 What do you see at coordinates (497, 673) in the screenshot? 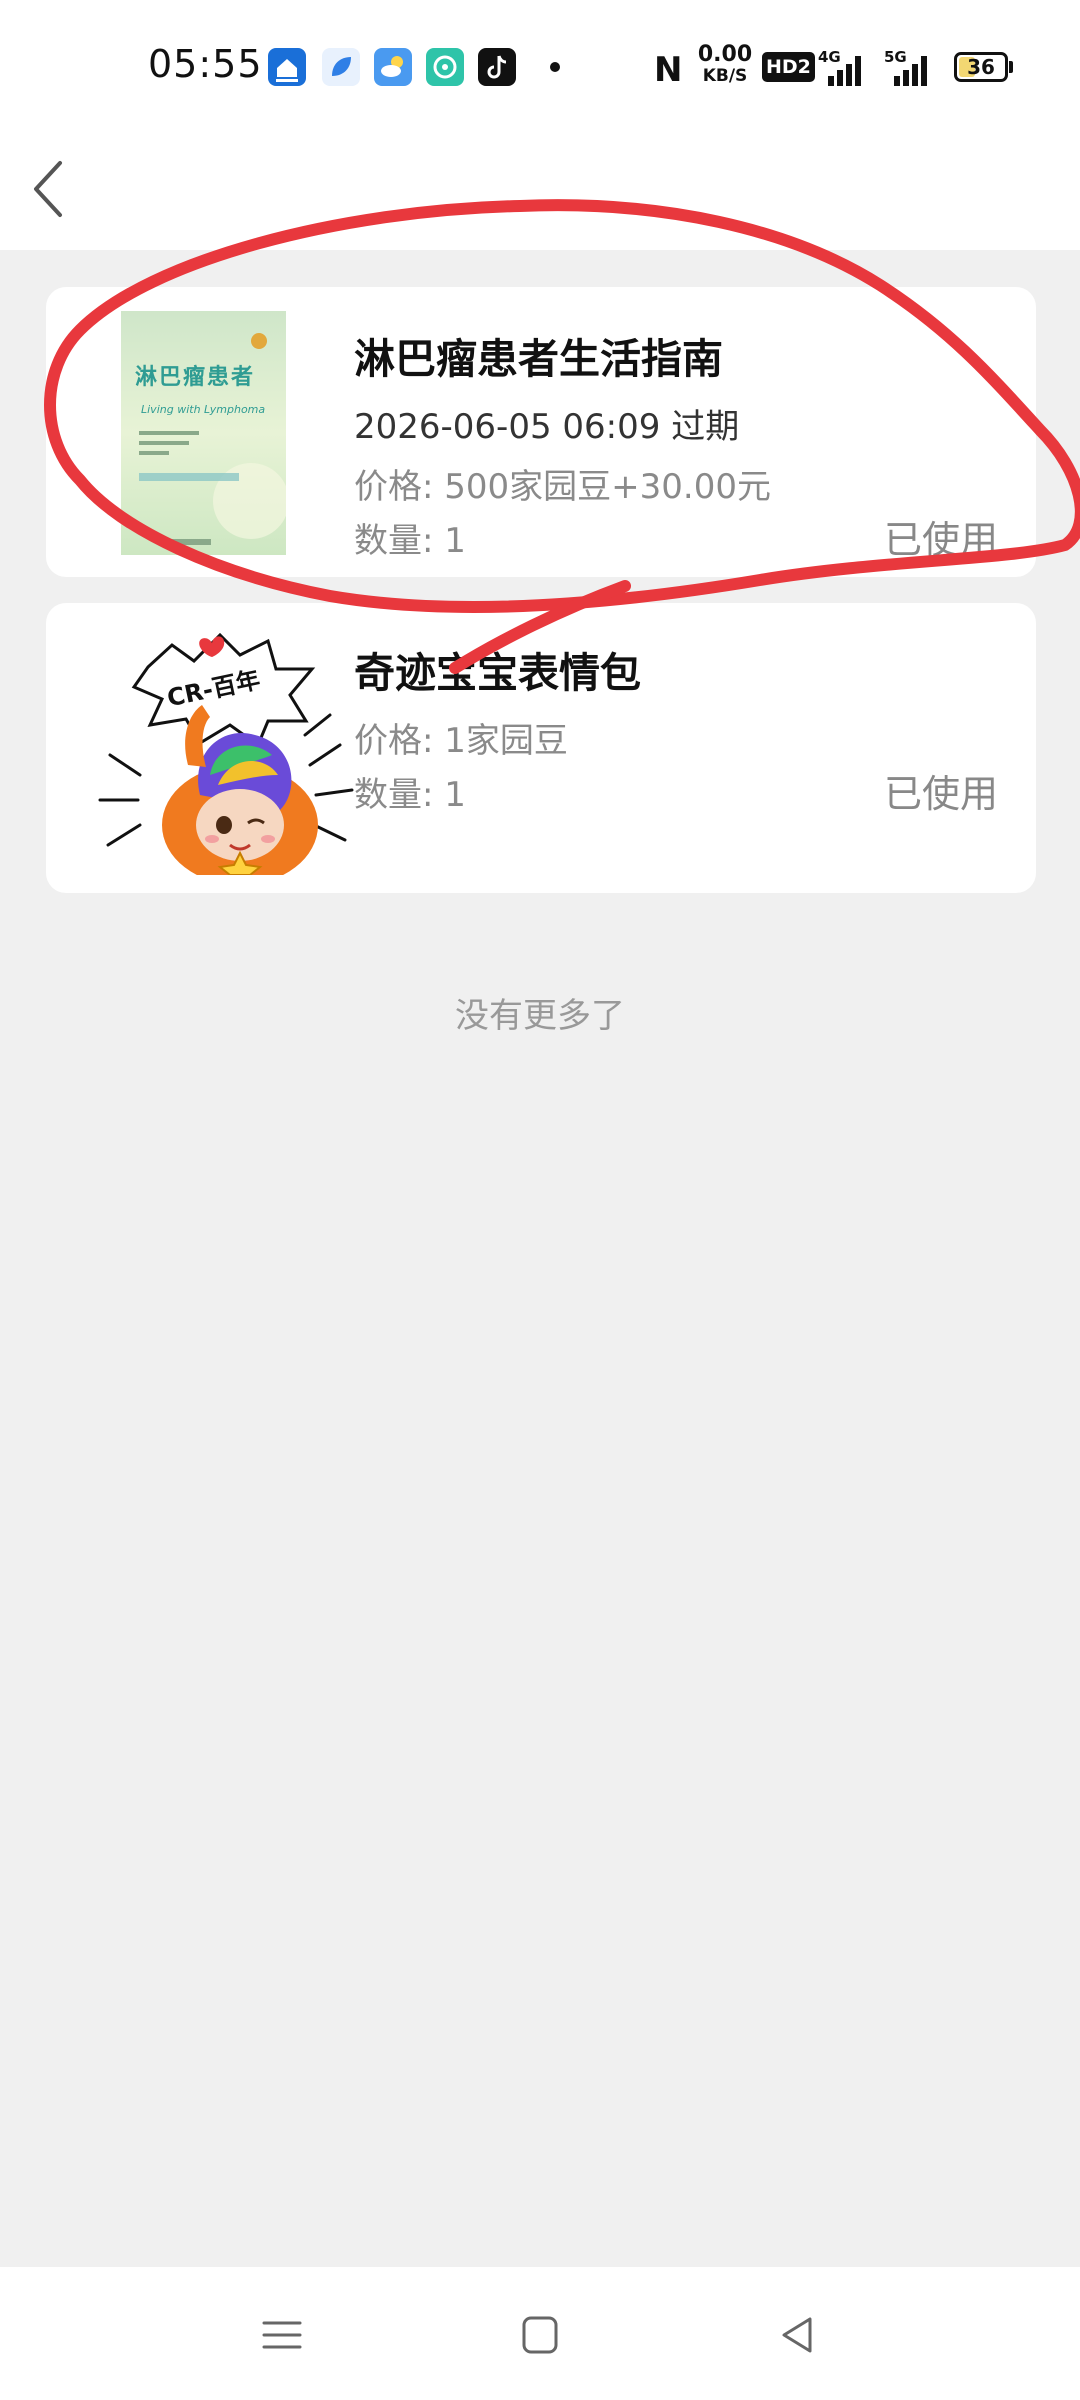
I see `item-title: 奇迹宝宝表情包` at bounding box center [497, 673].